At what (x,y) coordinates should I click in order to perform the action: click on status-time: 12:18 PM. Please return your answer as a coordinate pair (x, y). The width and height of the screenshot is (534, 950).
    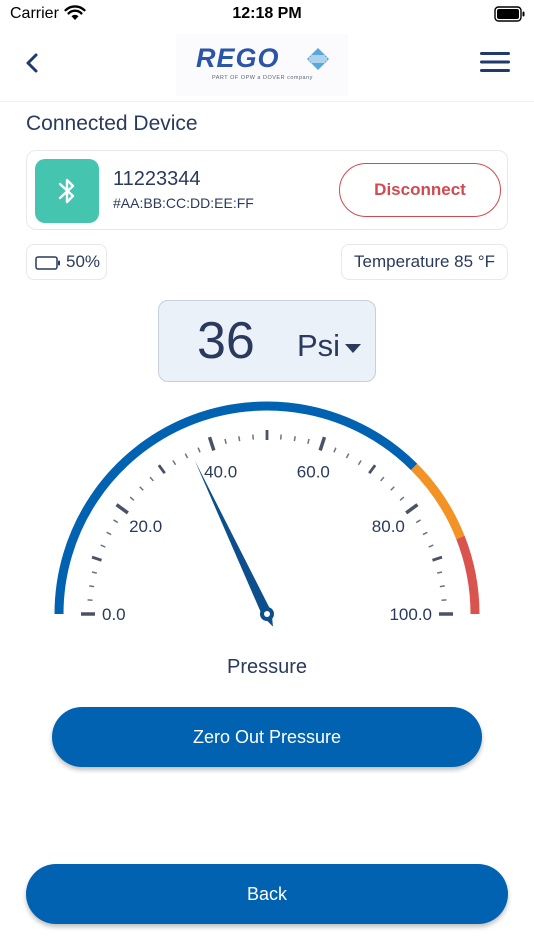
    Looking at the image, I should click on (267, 13).